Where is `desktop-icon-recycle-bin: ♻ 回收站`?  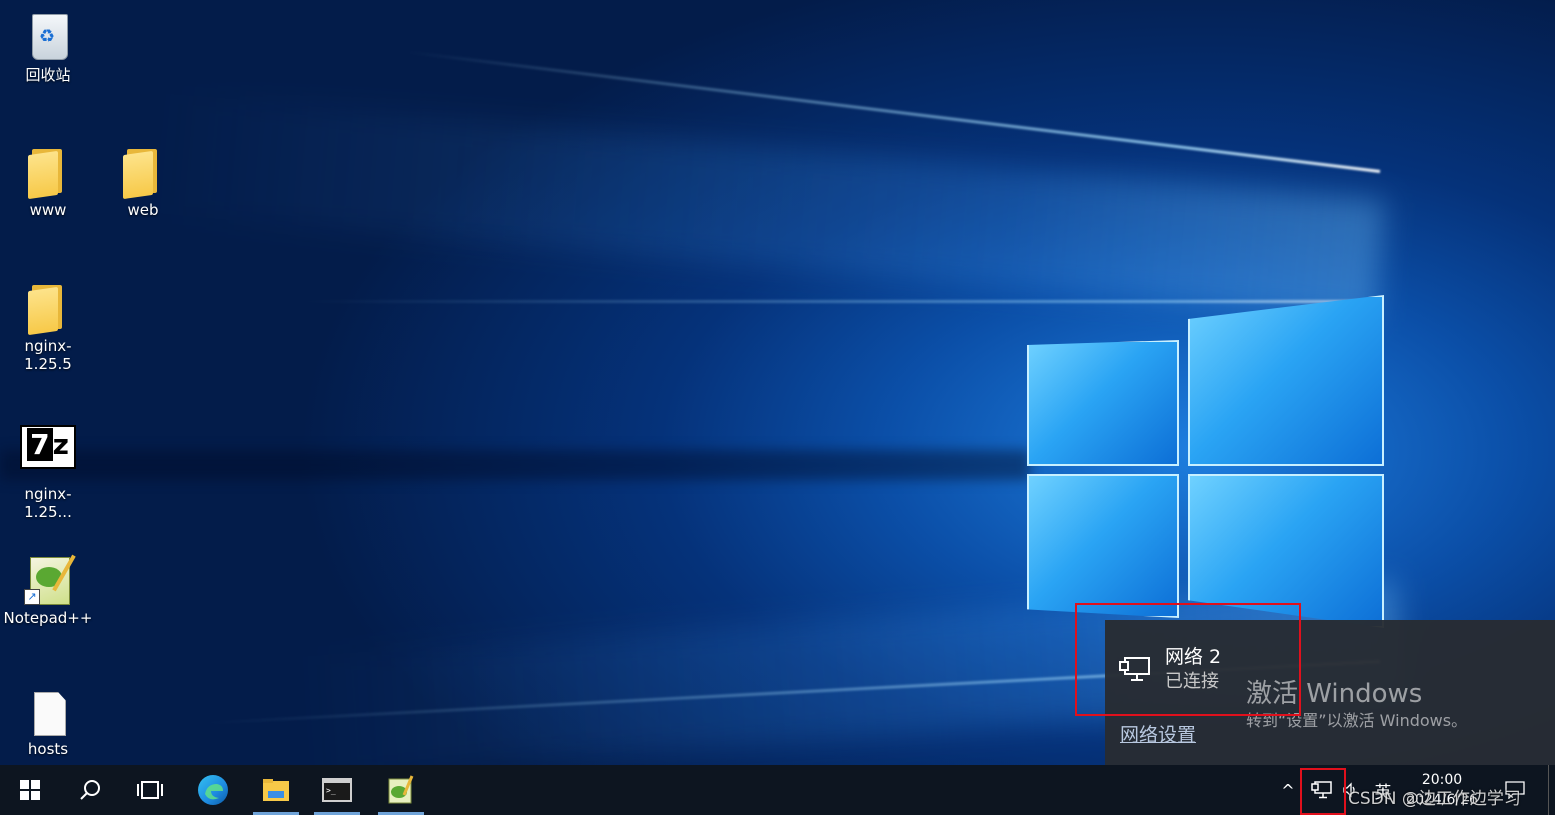 desktop-icon-recycle-bin: ♻ 回收站 is located at coordinates (48, 46).